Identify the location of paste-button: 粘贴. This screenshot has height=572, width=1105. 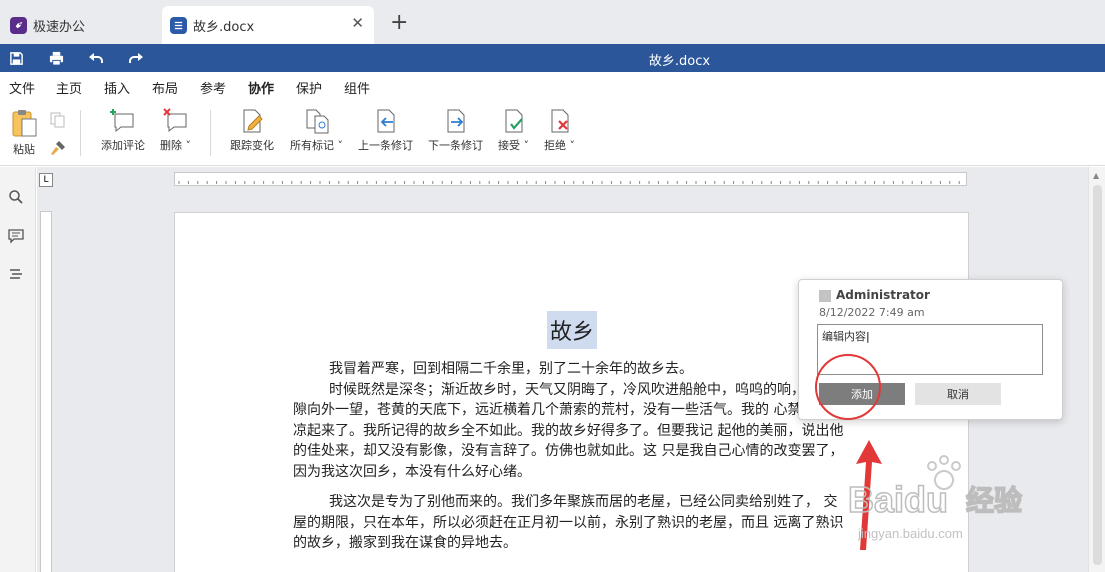
(24, 132).